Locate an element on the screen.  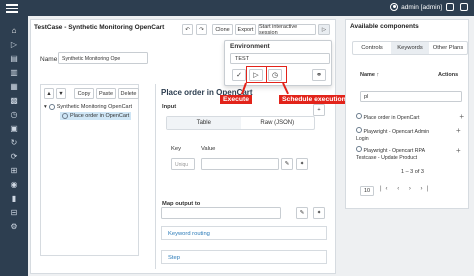
tree-child: Place order in OpenCart is located at coordinates (96, 116).